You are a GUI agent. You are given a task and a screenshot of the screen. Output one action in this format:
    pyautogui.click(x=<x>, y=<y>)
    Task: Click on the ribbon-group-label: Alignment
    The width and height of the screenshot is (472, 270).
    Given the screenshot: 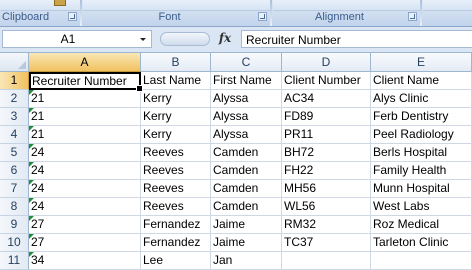 What is the action you would take?
    pyautogui.click(x=339, y=17)
    